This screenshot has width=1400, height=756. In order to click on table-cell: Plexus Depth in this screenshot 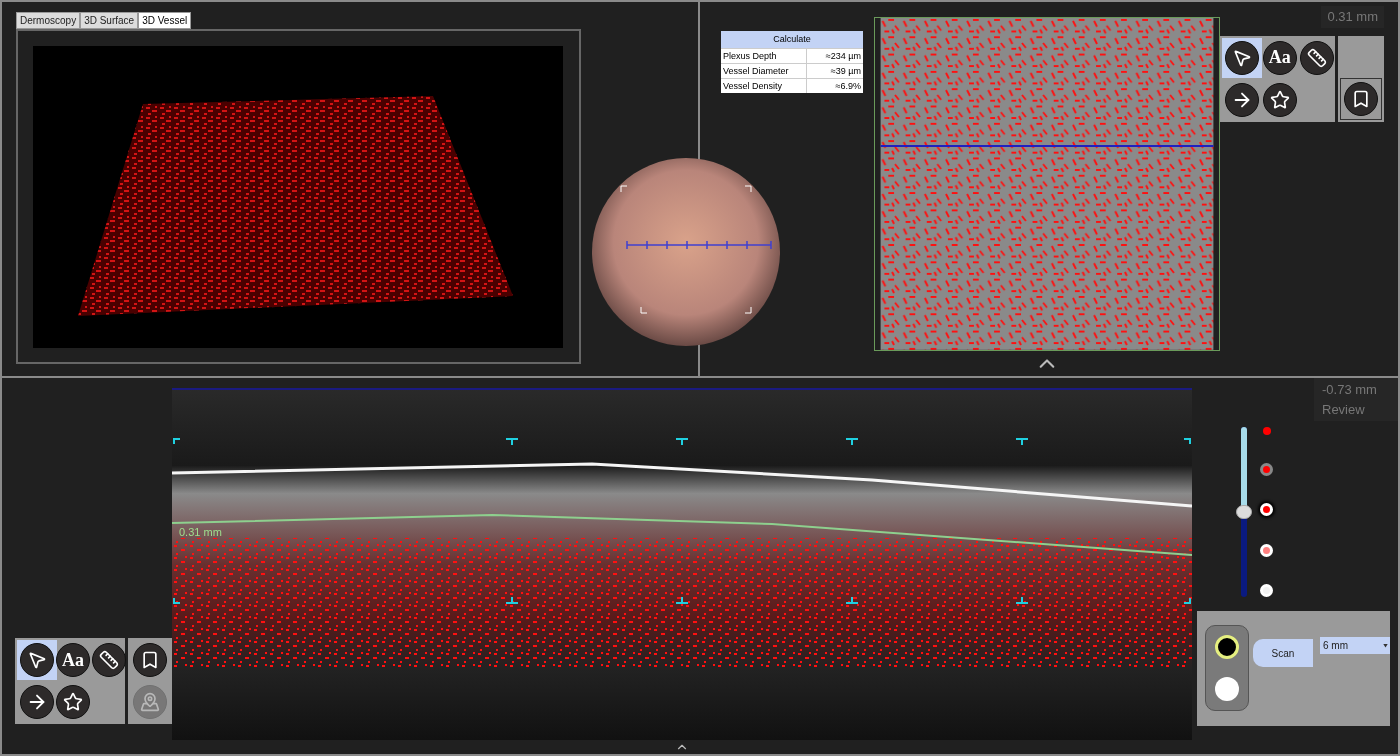, I will do `click(764, 56)`.